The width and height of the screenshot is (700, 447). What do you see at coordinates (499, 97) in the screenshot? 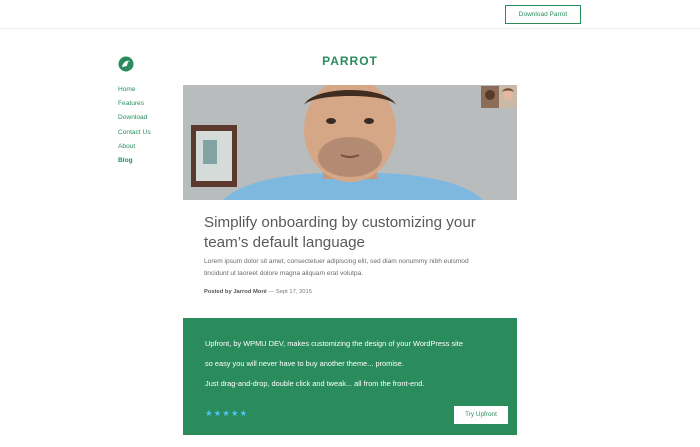
I see `author-avatars` at bounding box center [499, 97].